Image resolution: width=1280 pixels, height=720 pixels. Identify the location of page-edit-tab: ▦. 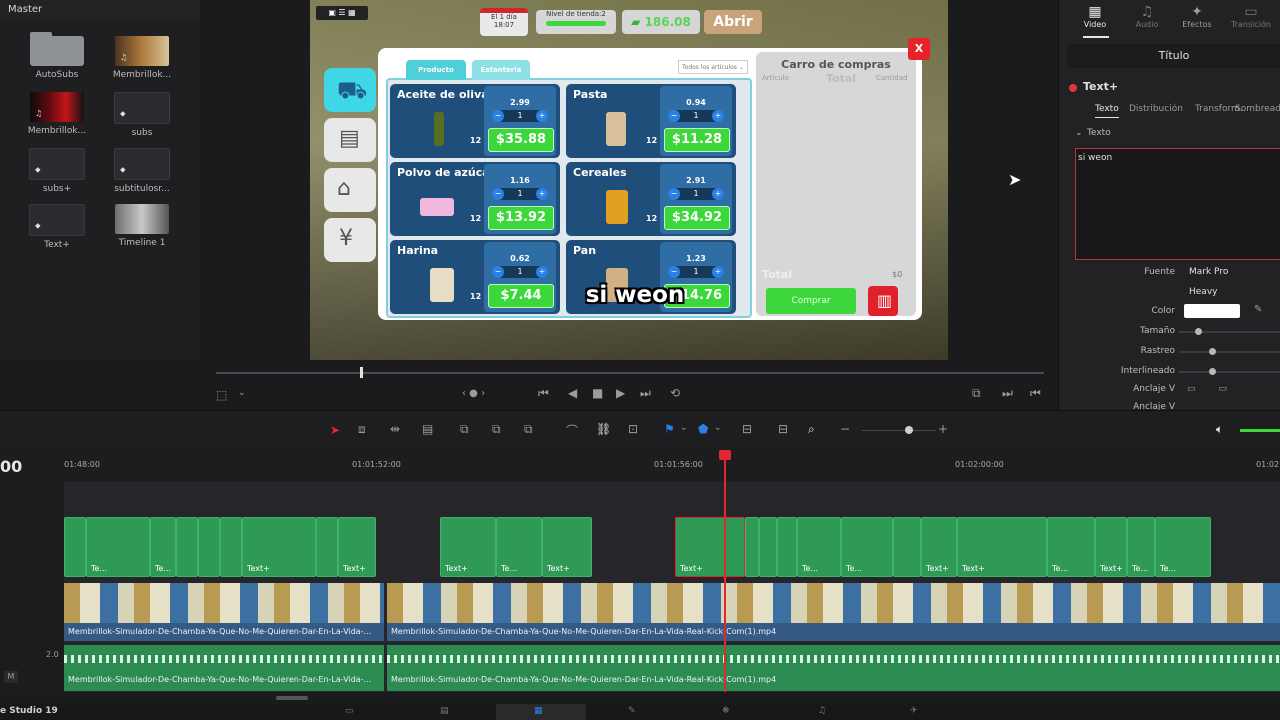
(541, 712).